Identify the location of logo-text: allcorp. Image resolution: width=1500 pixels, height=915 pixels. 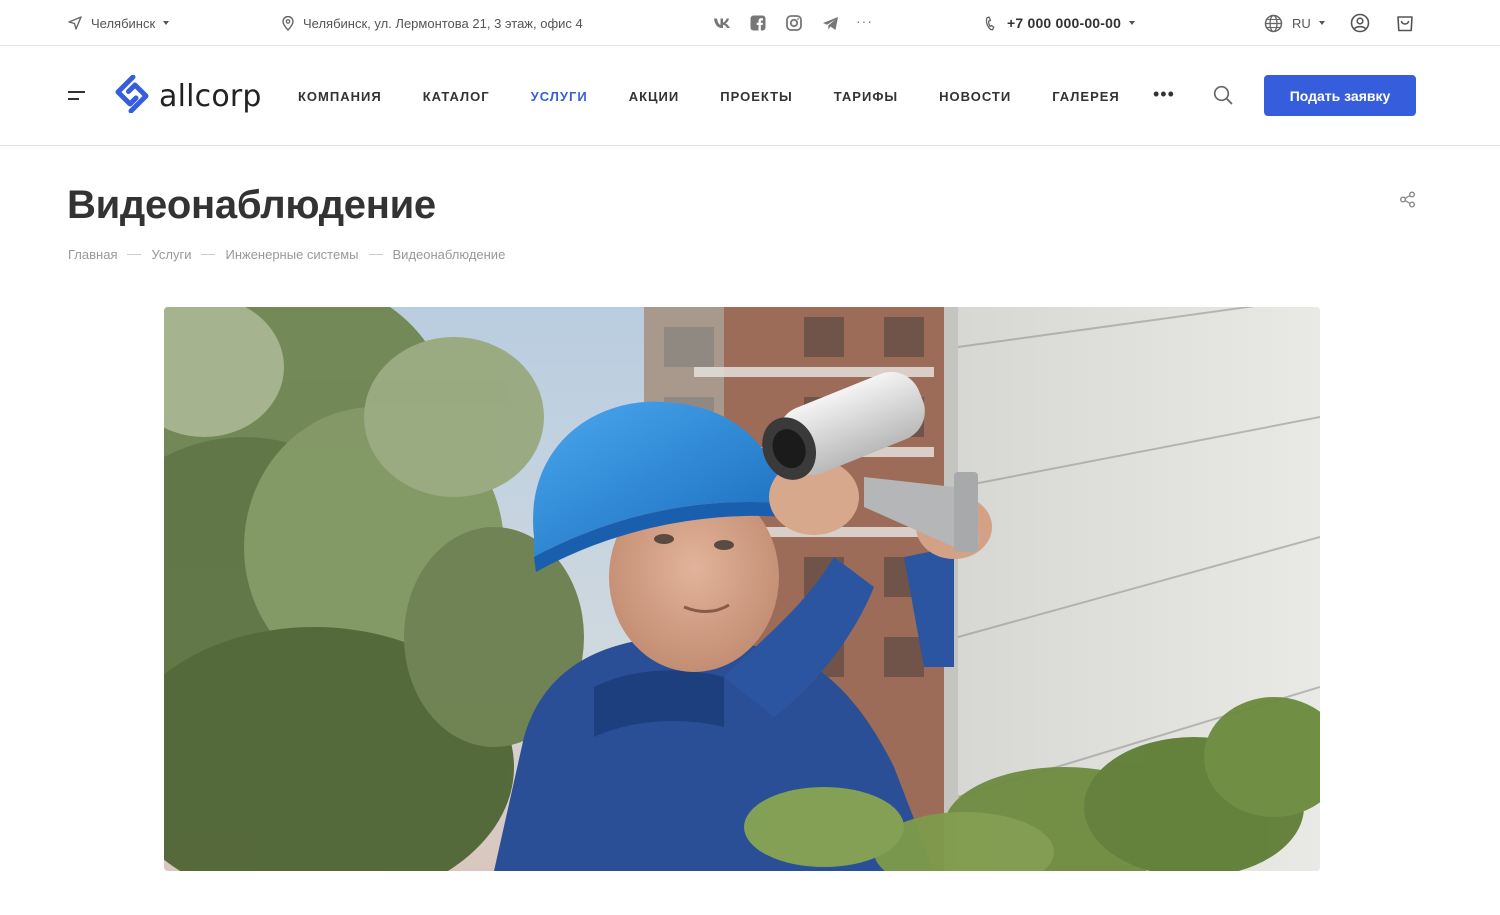
(210, 96).